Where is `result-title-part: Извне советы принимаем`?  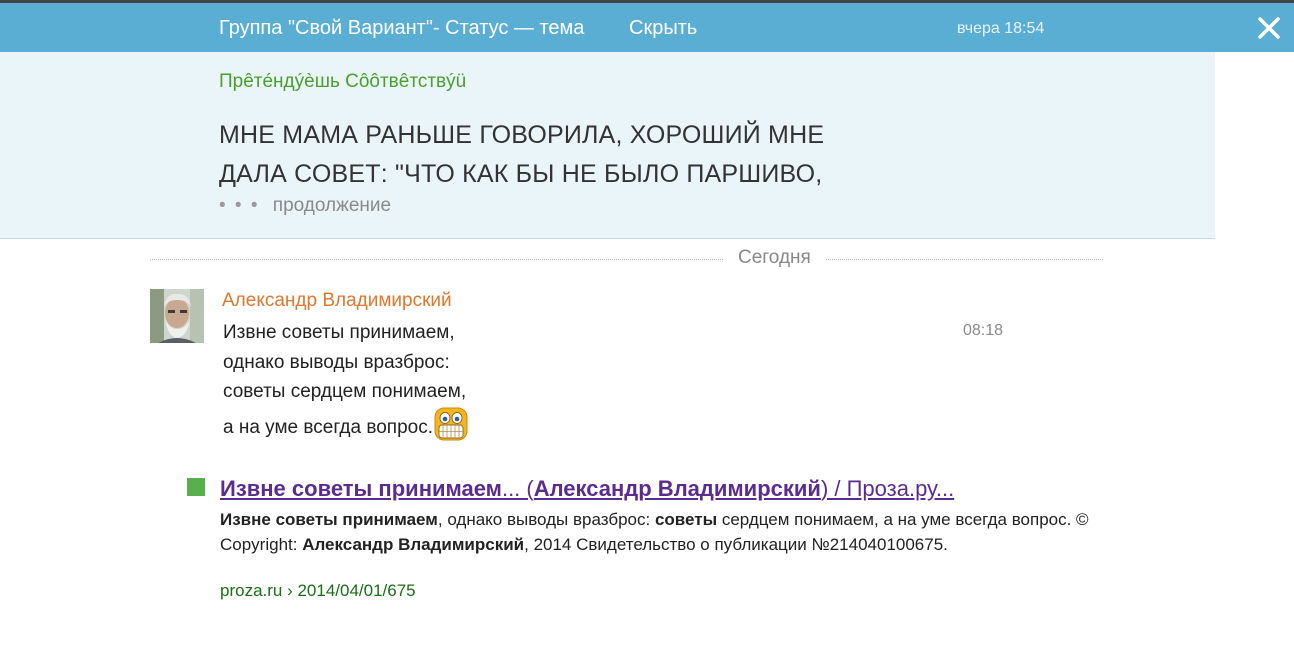 result-title-part: Извне советы принимаем is located at coordinates (361, 488).